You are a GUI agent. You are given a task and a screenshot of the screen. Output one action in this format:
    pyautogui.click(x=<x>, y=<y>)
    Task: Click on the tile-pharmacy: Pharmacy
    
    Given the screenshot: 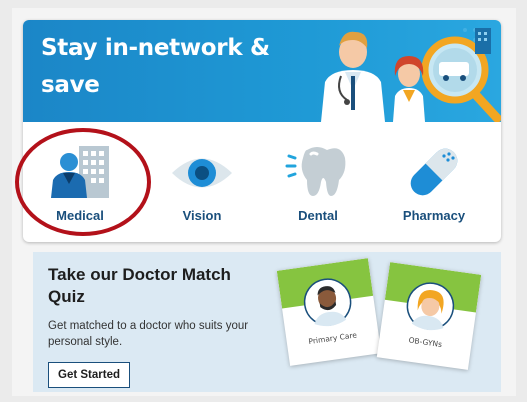 What is the action you would take?
    pyautogui.click(x=434, y=182)
    